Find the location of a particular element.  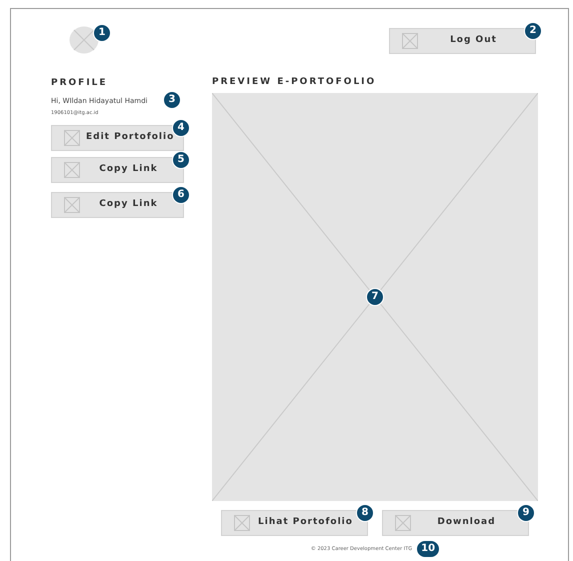

number-badge: 10 is located at coordinates (428, 549).